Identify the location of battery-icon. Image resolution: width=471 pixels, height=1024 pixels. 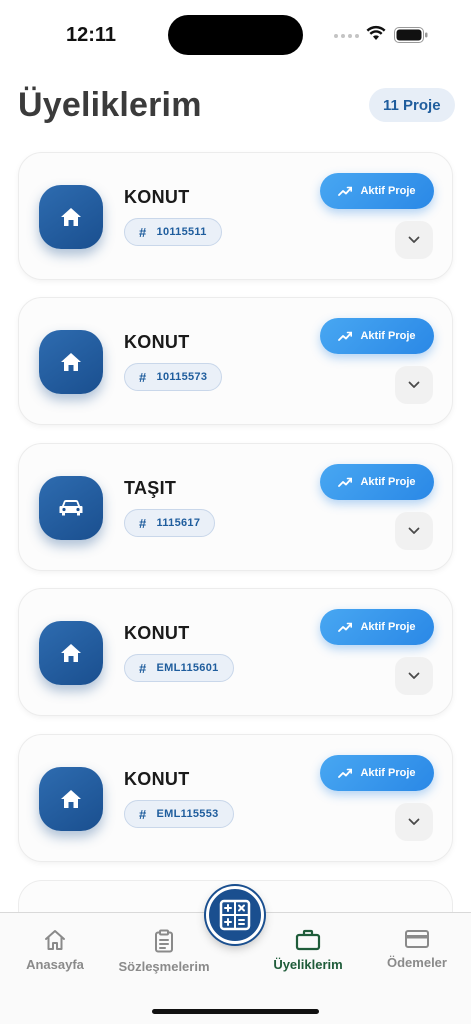
(411, 35).